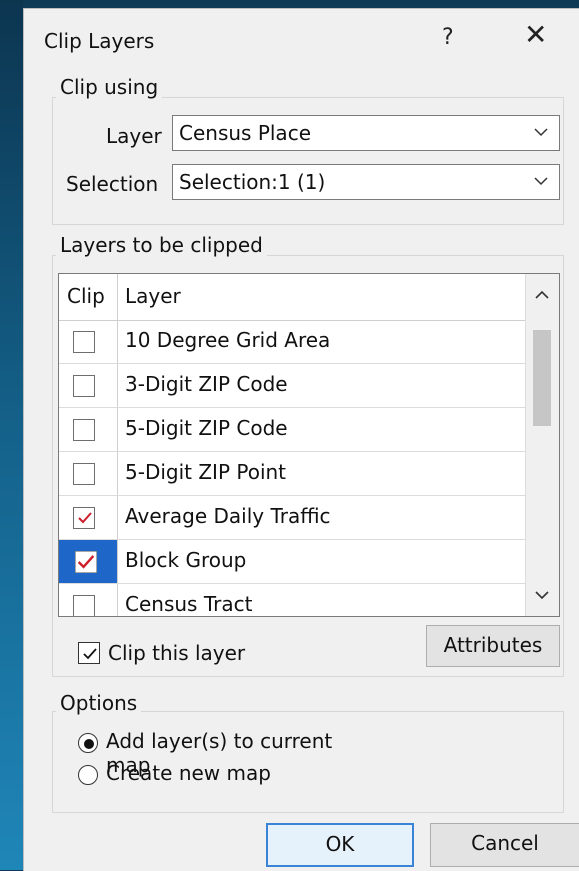  What do you see at coordinates (504, 845) in the screenshot?
I see `cancel-button: Cancel` at bounding box center [504, 845].